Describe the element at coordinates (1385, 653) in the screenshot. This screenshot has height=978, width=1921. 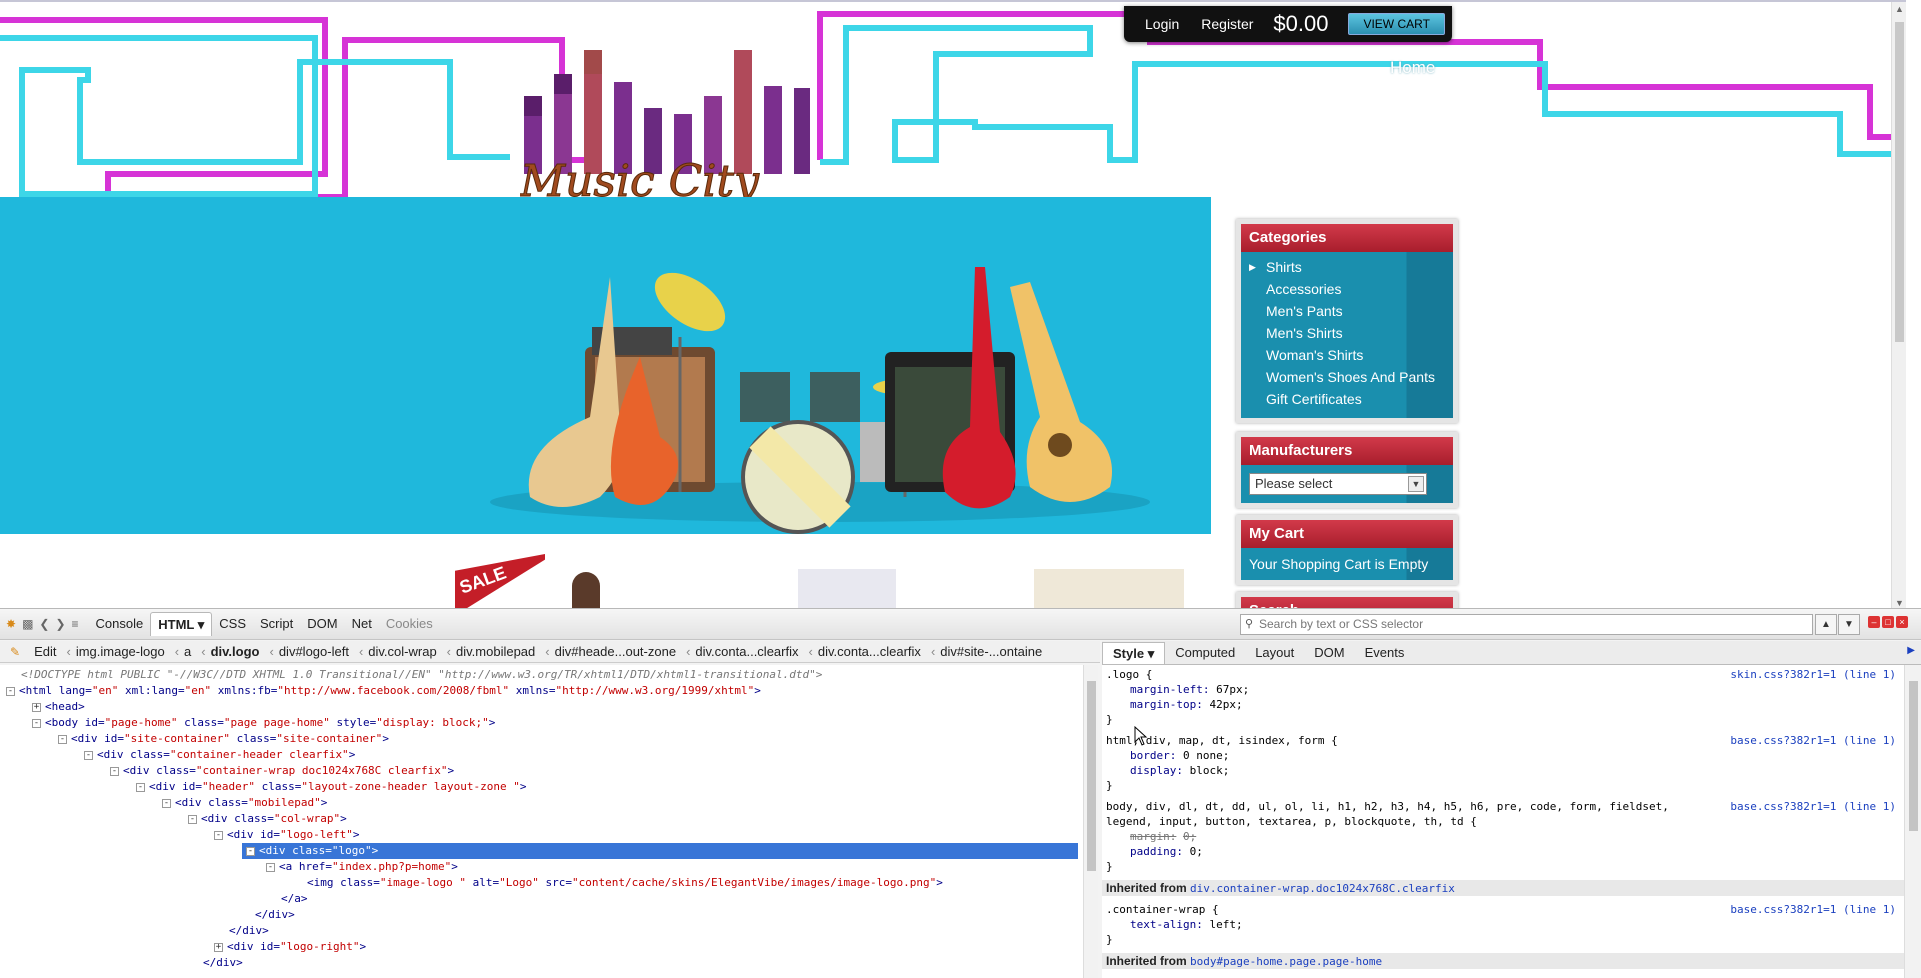
I see `tab-events: Events` at that location.